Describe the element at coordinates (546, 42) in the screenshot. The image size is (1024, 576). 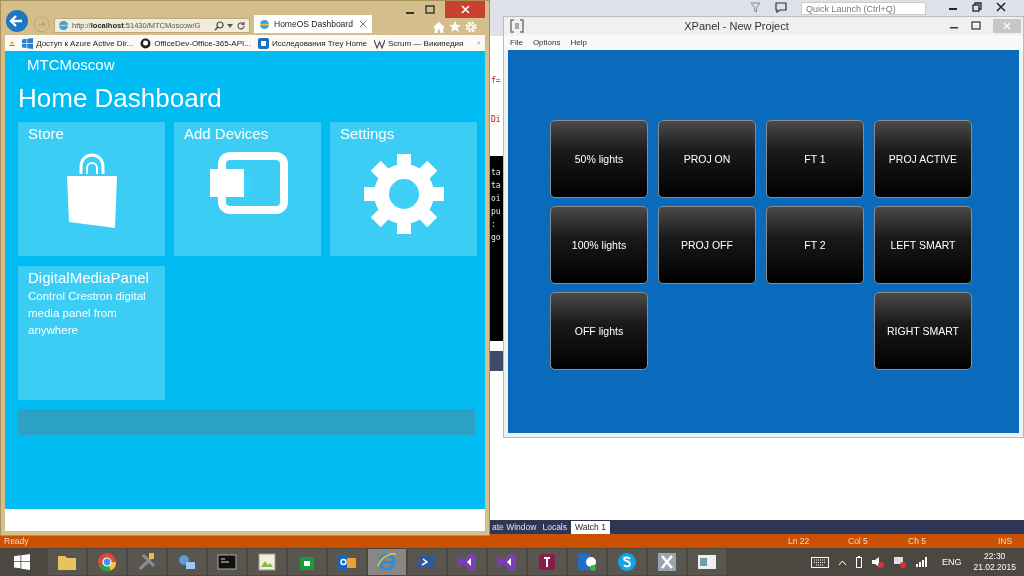
I see `menu-item: Options` at that location.